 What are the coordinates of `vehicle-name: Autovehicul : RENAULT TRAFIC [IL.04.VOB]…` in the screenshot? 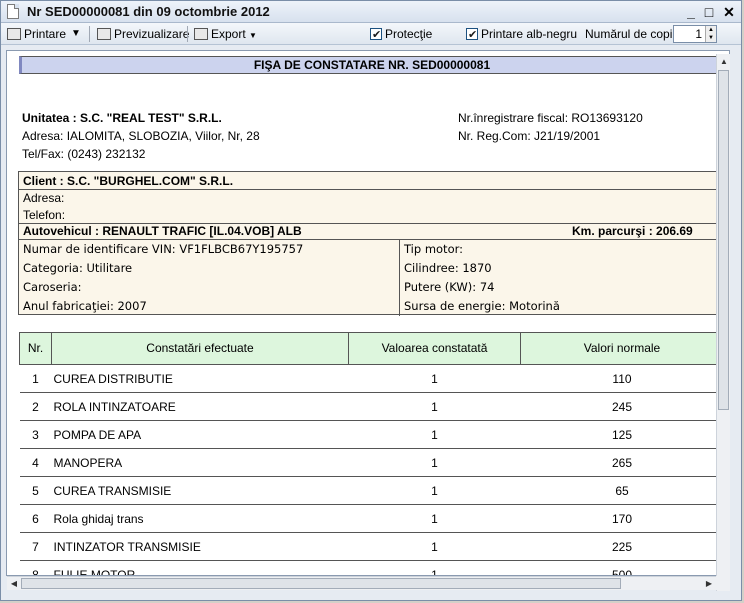 It's located at (162, 231).